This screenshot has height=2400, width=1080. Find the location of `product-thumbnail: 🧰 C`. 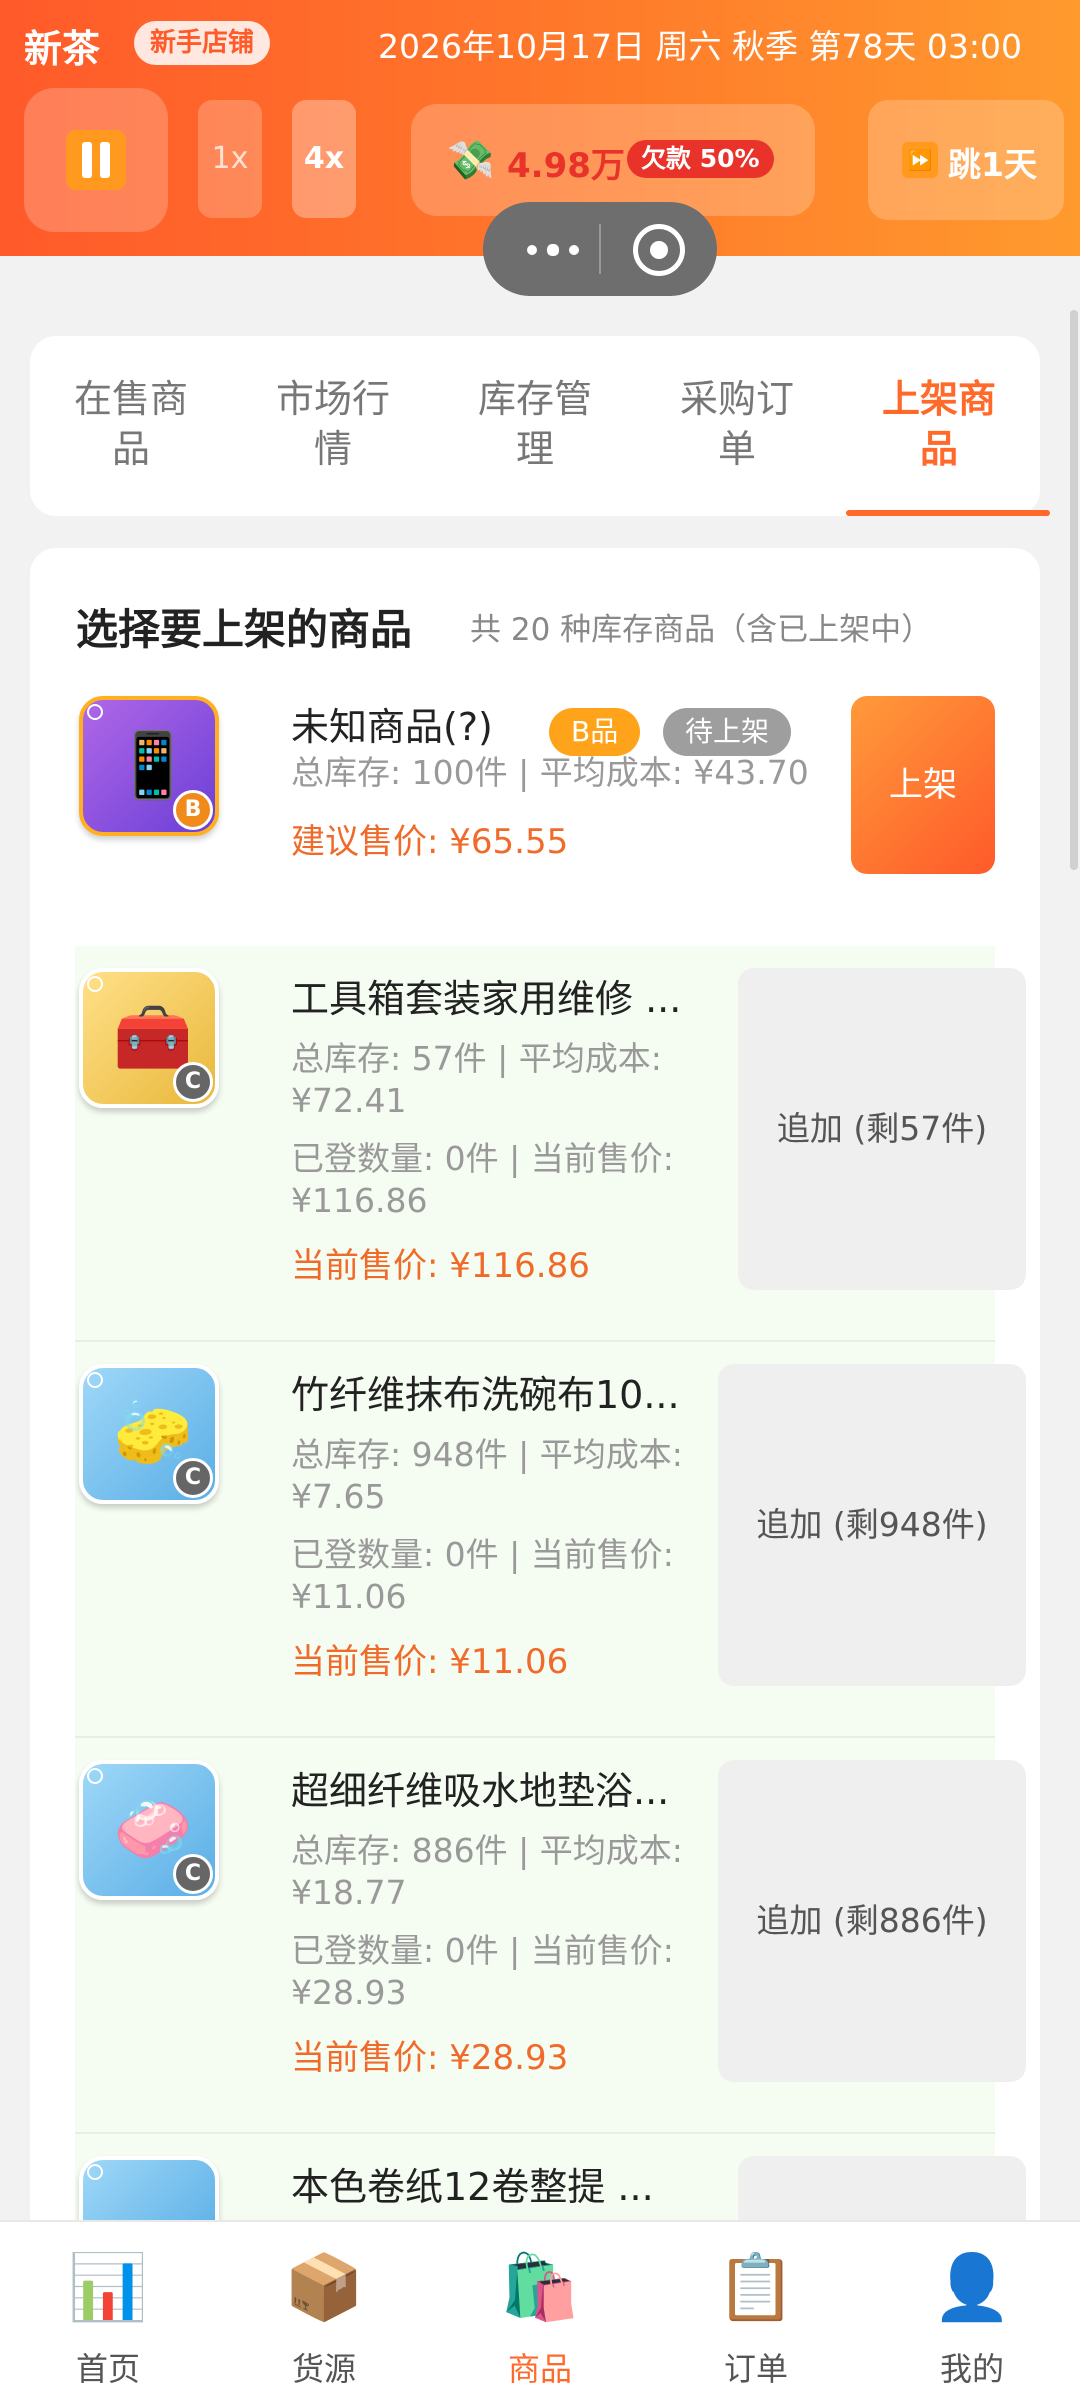

product-thumbnail: 🧰 C is located at coordinates (149, 1038).